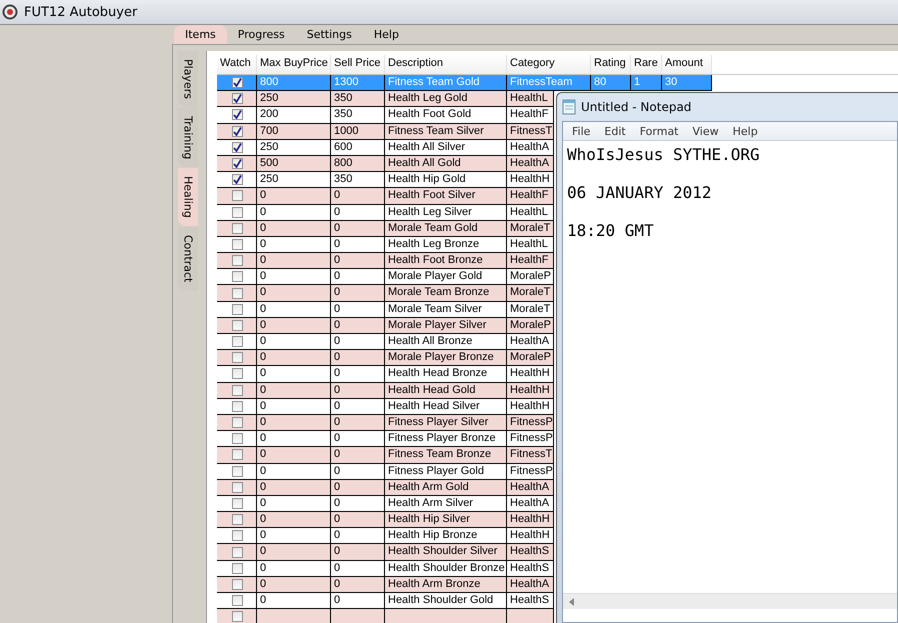 The width and height of the screenshot is (898, 623). What do you see at coordinates (385, 390) in the screenshot?
I see `table-row: 0 0 Health Head Gold HealthH` at bounding box center [385, 390].